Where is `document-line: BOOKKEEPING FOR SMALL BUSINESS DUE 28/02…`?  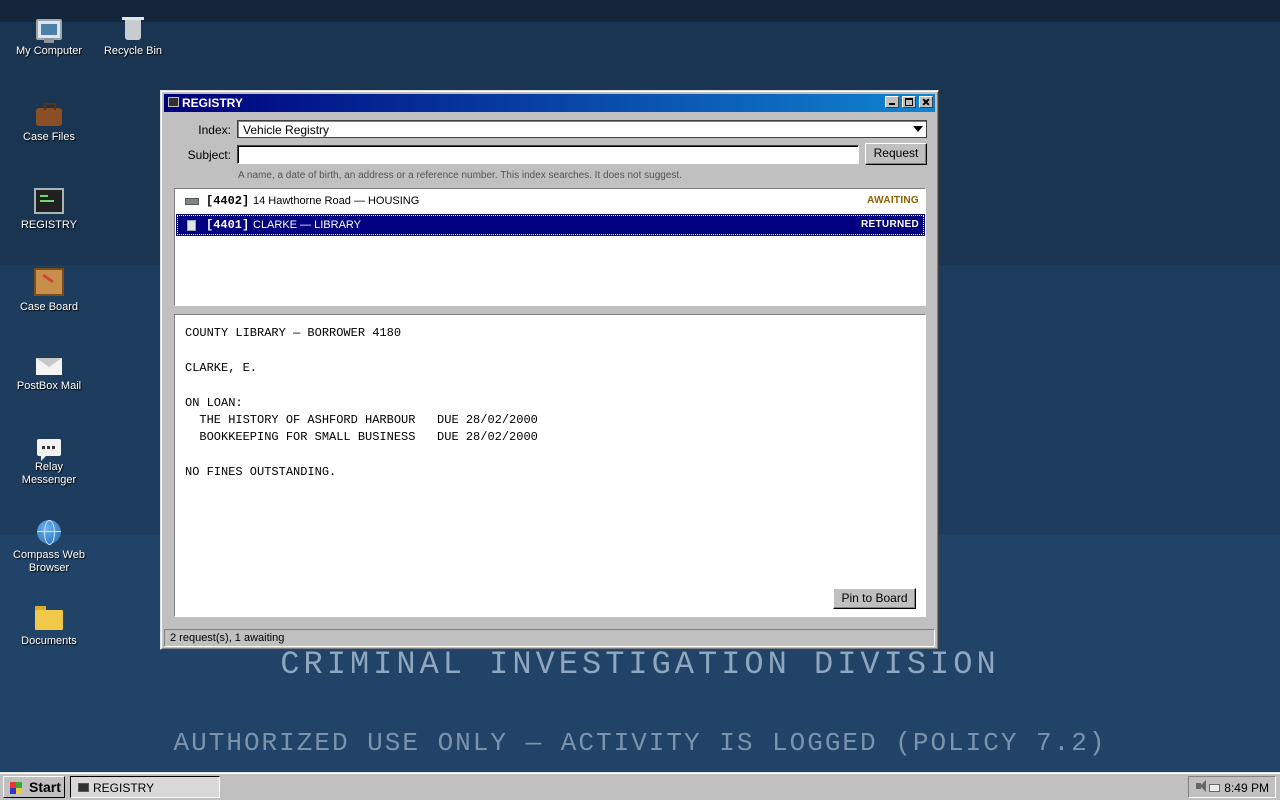 document-line: BOOKKEEPING FOR SMALL BUSINESS DUE 28/02… is located at coordinates (361, 437).